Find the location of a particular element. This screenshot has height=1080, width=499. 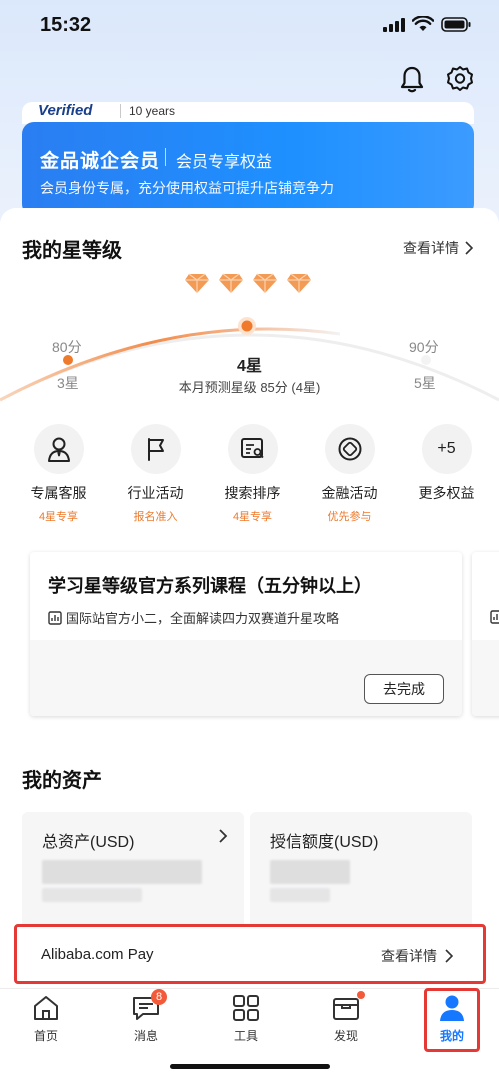

battery-icon is located at coordinates (456, 24).